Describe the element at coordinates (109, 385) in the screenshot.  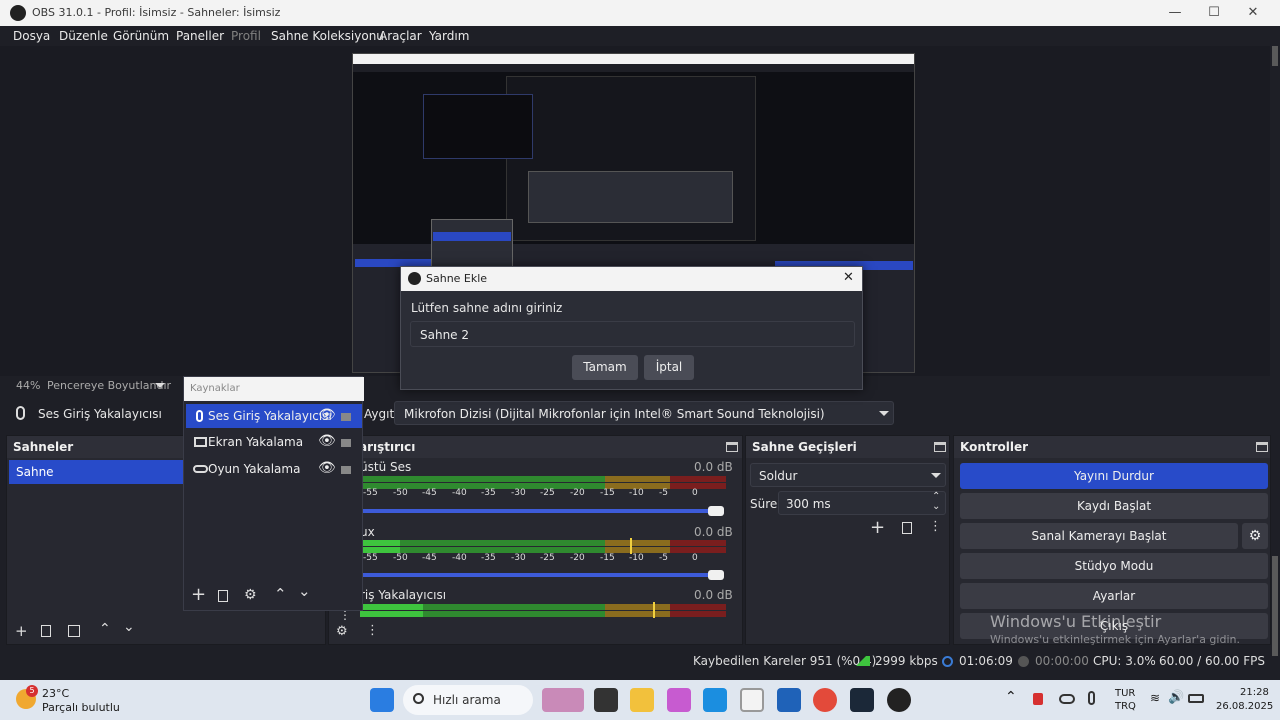
I see `zoom-mode: Pencereye Boyutlandır` at that location.